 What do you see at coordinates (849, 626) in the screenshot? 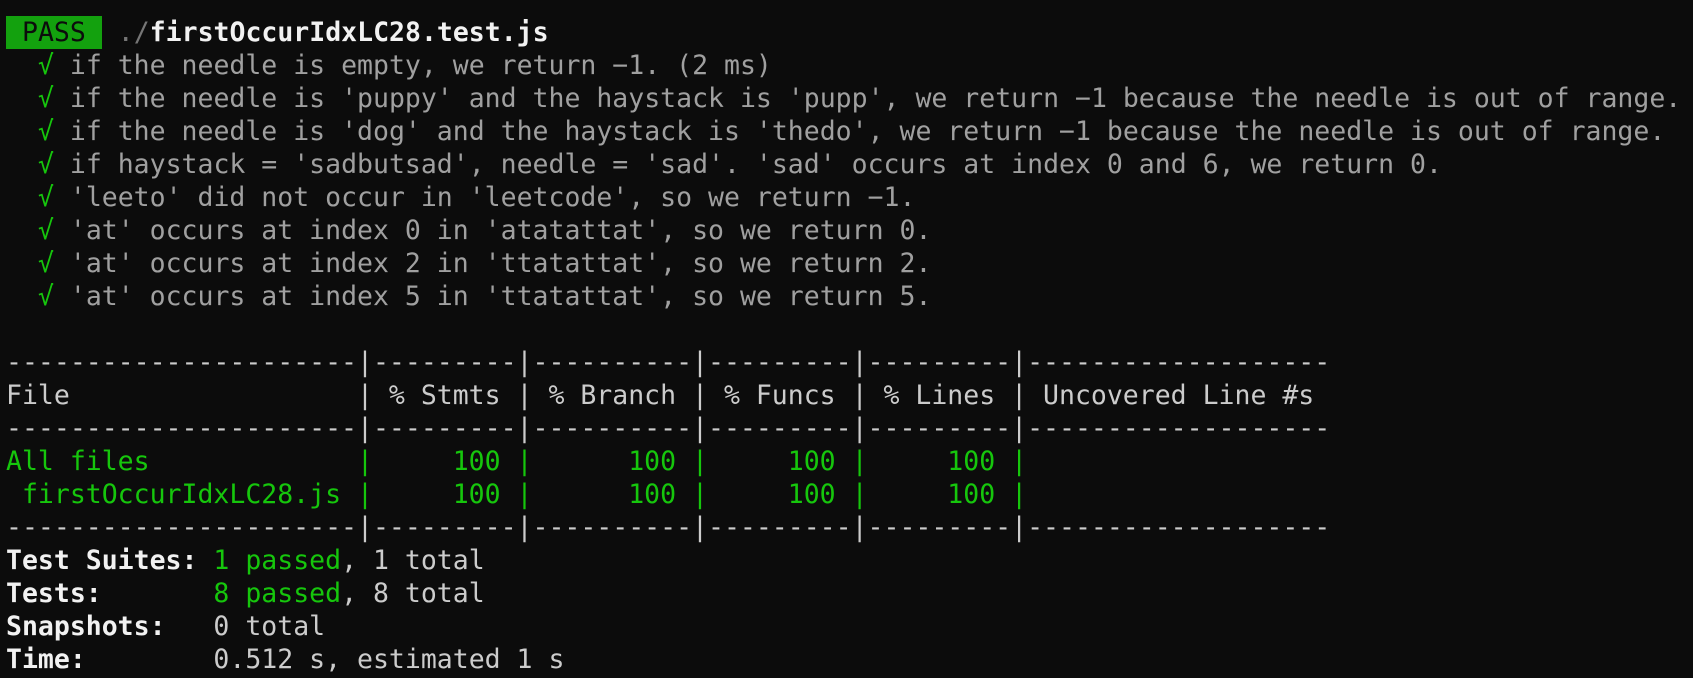
I see `summary-snapshots: Snapshots: 0 total` at bounding box center [849, 626].